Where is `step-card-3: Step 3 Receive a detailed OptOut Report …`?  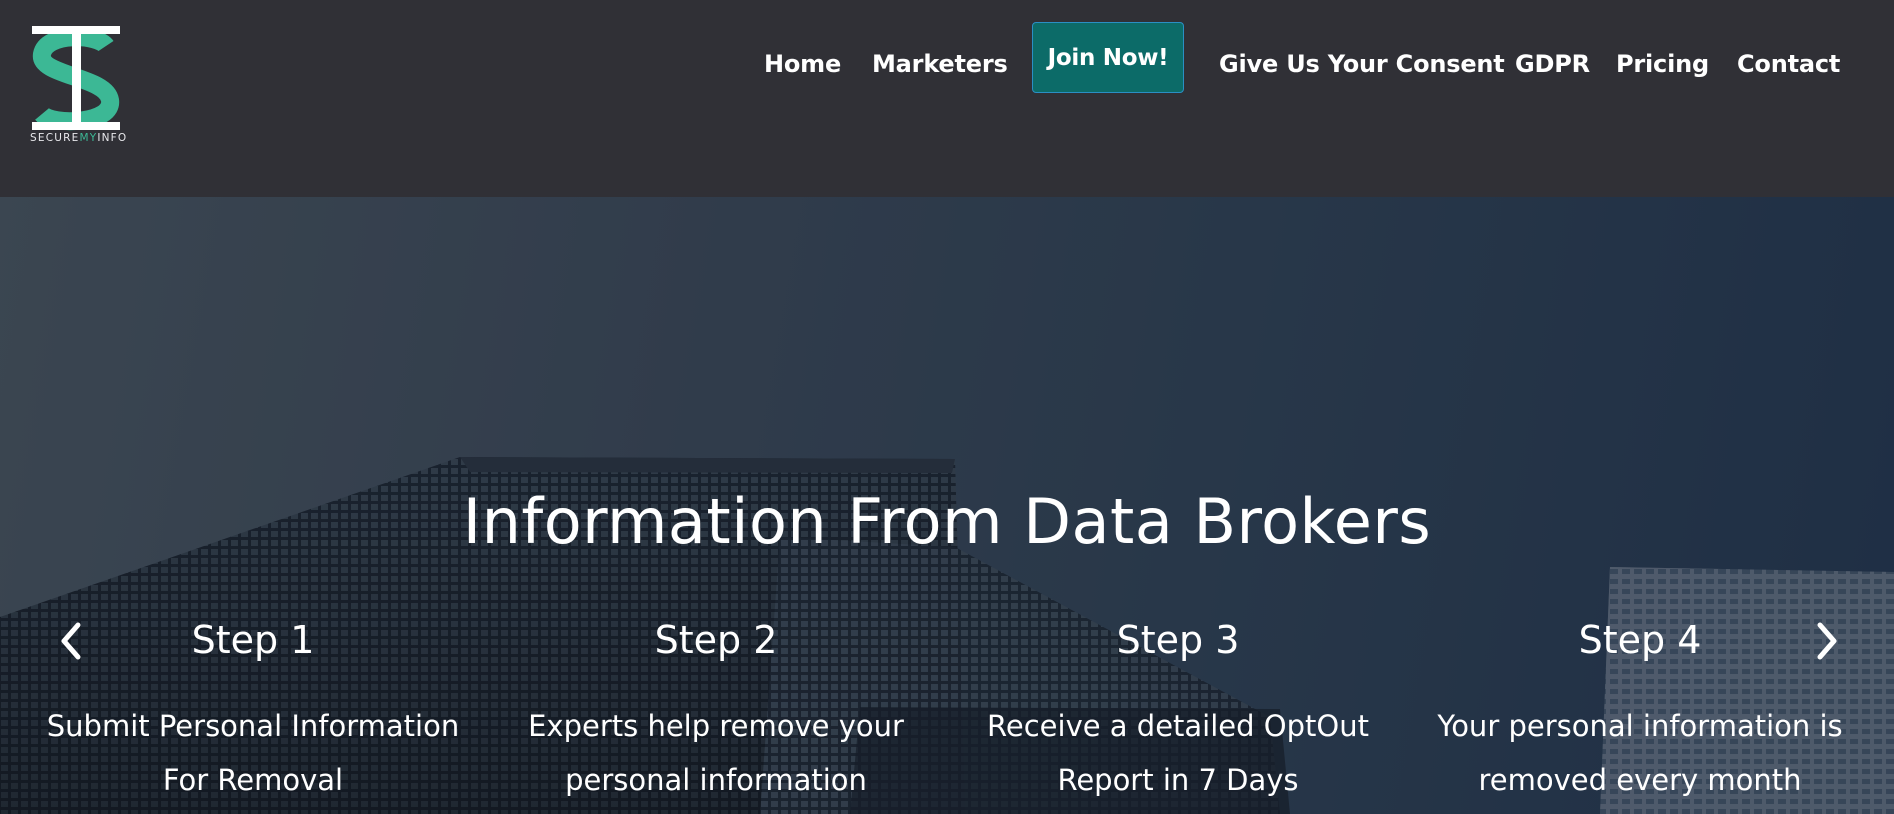 step-card-3: Step 3 Receive a detailed OptOut Report … is located at coordinates (1178, 712).